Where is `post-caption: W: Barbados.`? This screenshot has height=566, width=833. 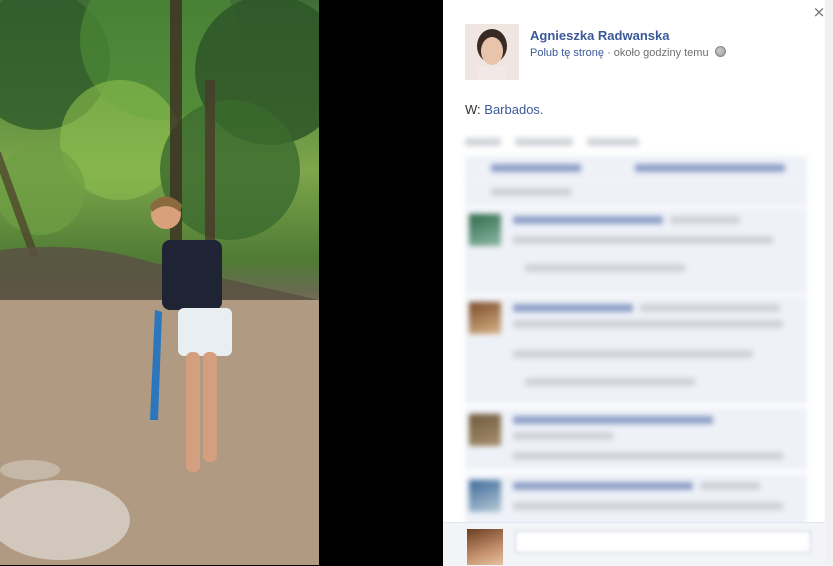
post-caption: W: Barbados. is located at coordinates (504, 109).